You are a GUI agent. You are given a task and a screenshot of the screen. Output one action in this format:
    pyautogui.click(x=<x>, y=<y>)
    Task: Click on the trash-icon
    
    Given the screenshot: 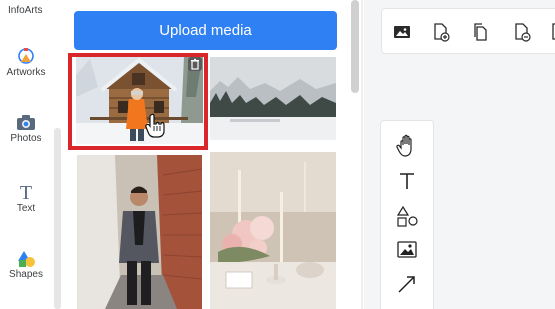 What is the action you would take?
    pyautogui.click(x=195, y=64)
    